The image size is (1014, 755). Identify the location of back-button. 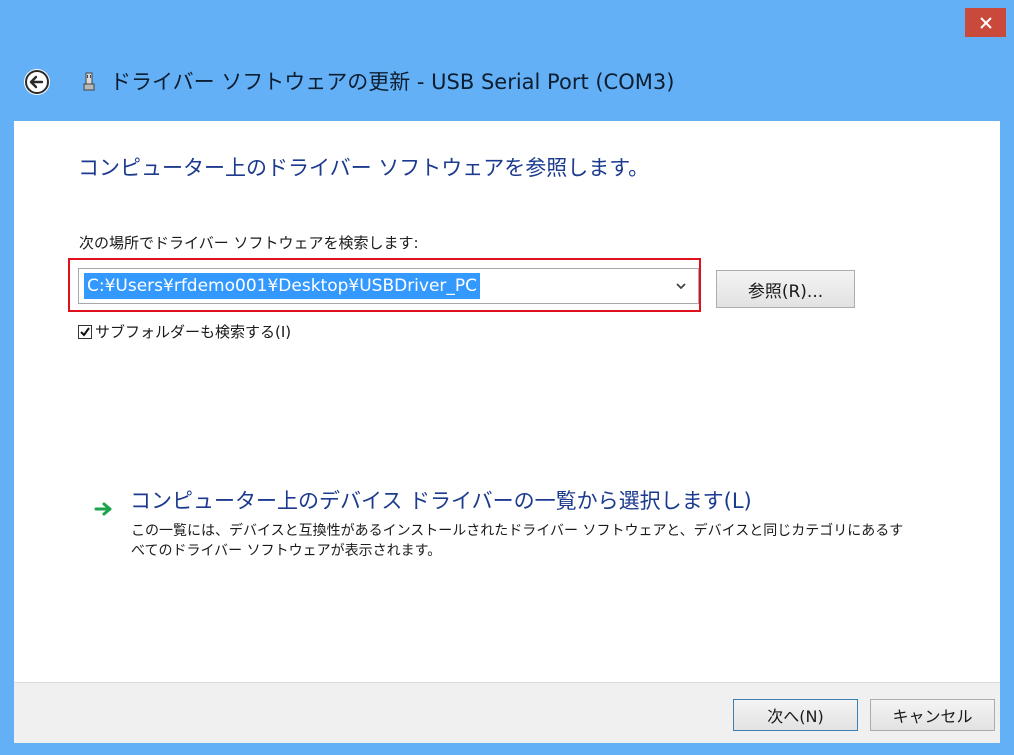
(37, 82).